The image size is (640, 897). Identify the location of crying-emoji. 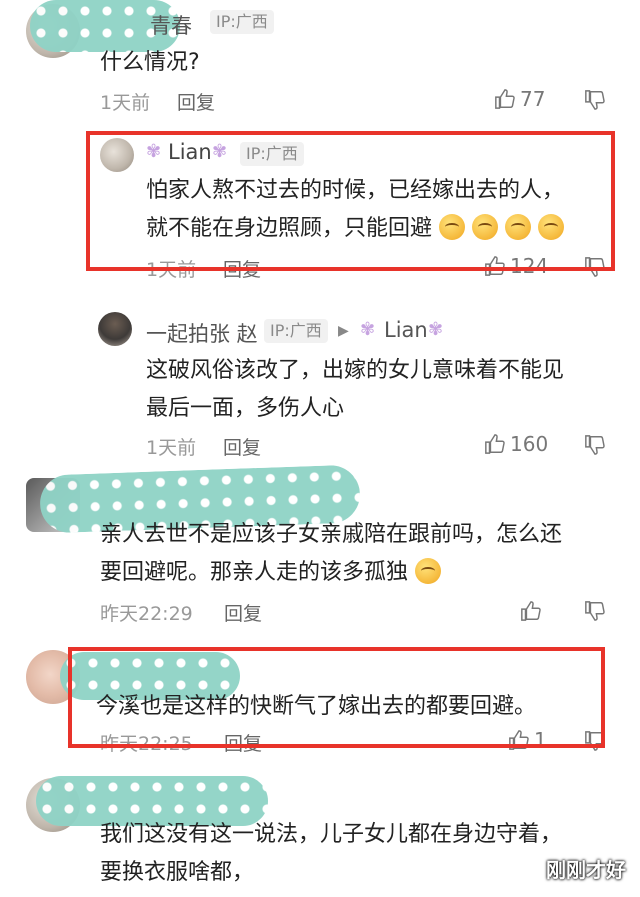
(428, 571).